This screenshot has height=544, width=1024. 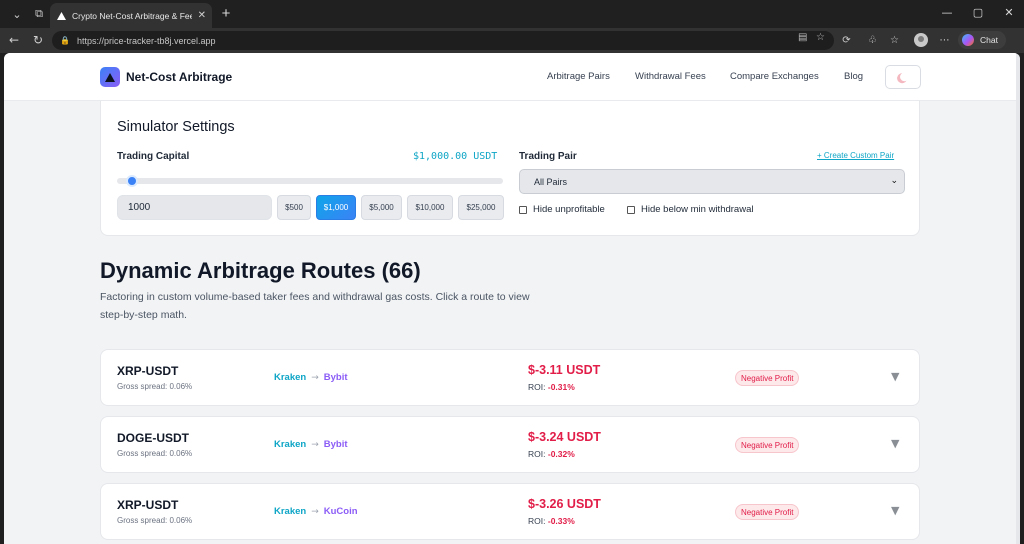 What do you see at coordinates (340, 511) in the screenshot?
I see `route-to-exchange: KuCoin` at bounding box center [340, 511].